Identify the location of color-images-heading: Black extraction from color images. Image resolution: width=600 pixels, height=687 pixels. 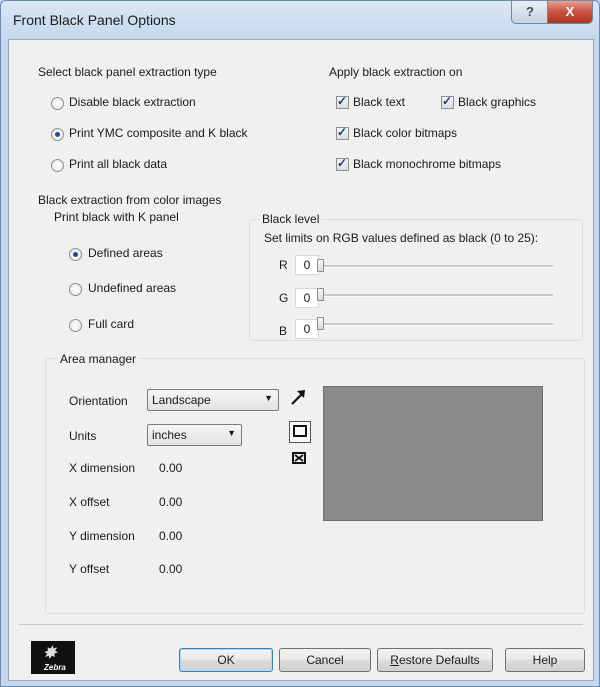
(130, 200).